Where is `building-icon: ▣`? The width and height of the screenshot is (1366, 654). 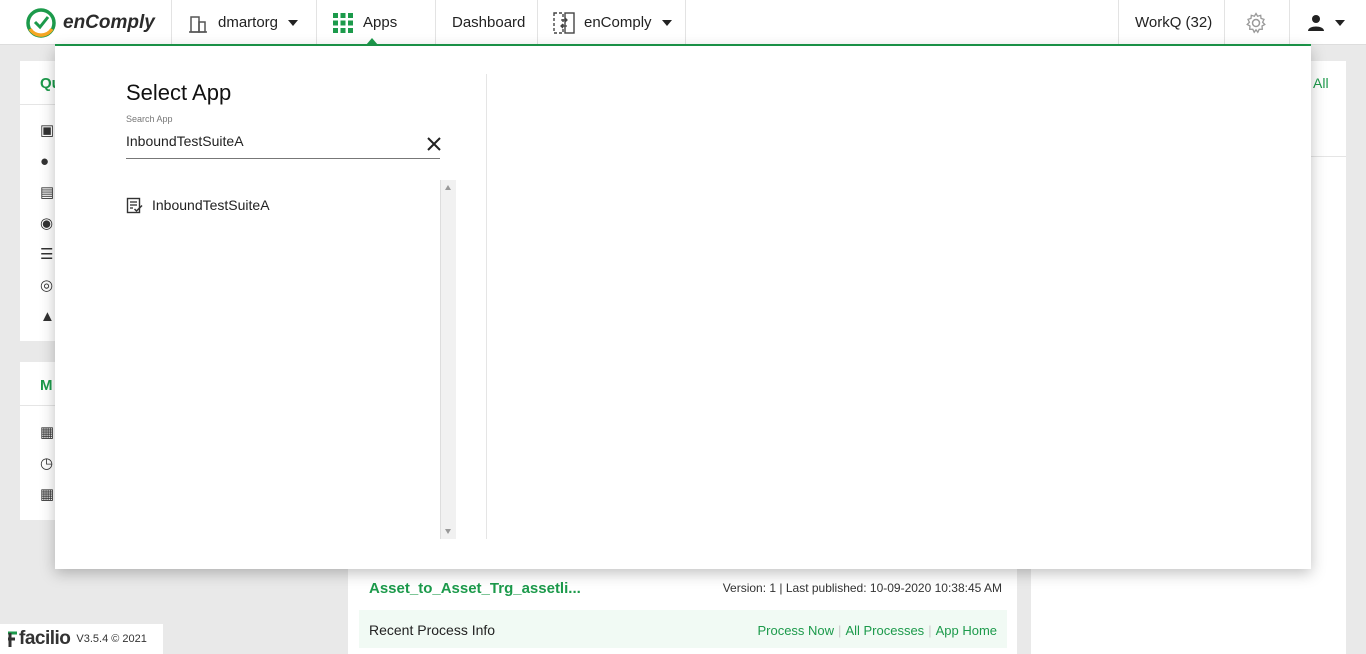
building-icon: ▣ is located at coordinates (47, 130).